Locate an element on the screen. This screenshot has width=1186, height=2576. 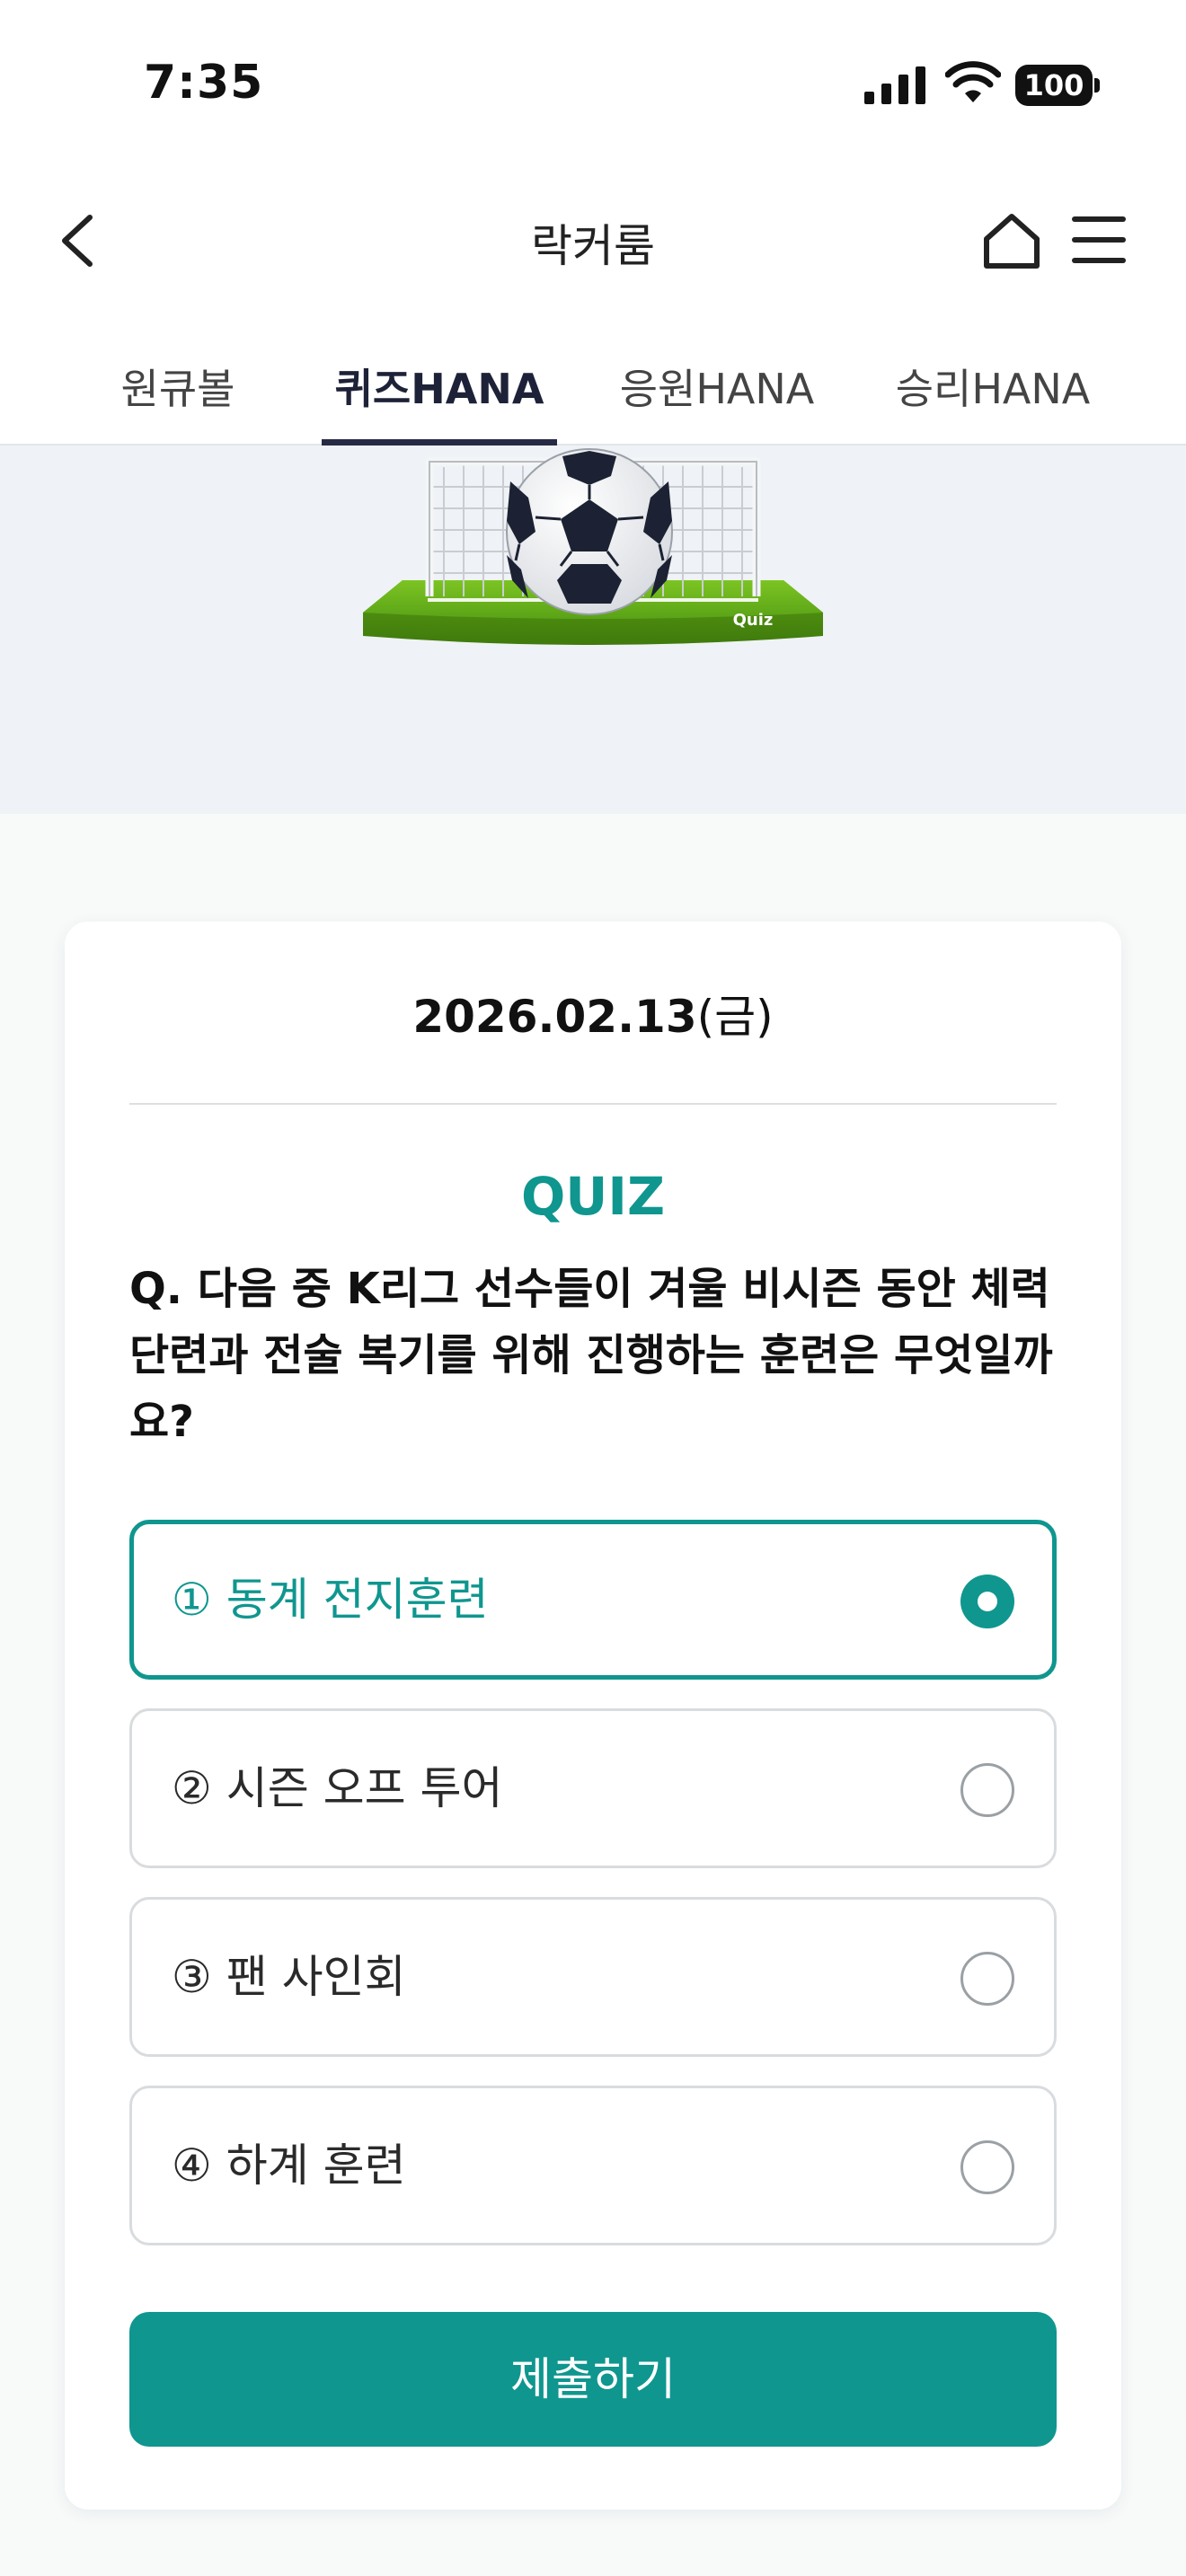
battery-icon: 100 is located at coordinates (1057, 85).